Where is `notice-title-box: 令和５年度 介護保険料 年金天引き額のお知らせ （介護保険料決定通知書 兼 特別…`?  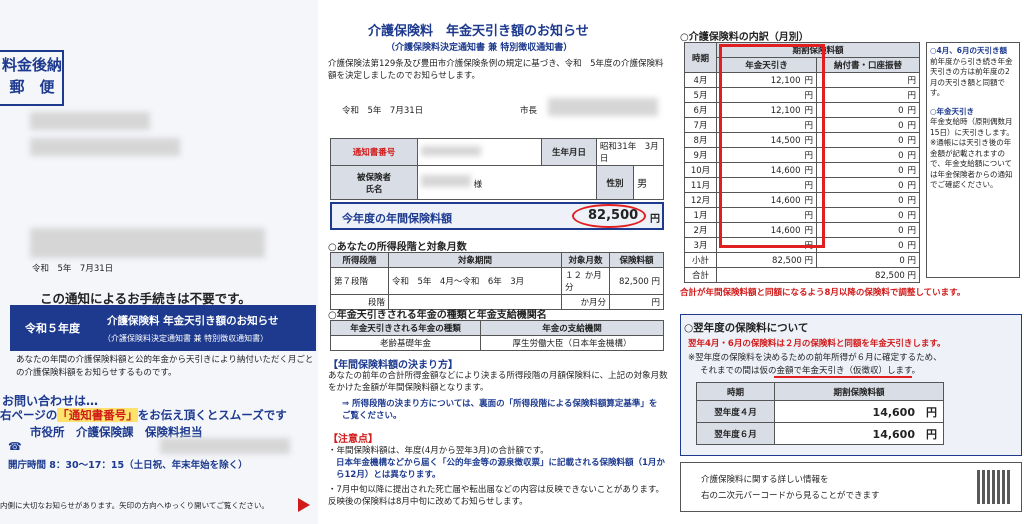
notice-title-box: 令和５年度 介護保険料 年金天引き額のお知らせ （介護保険料決定通知書 兼 特別… is located at coordinates (163, 328).